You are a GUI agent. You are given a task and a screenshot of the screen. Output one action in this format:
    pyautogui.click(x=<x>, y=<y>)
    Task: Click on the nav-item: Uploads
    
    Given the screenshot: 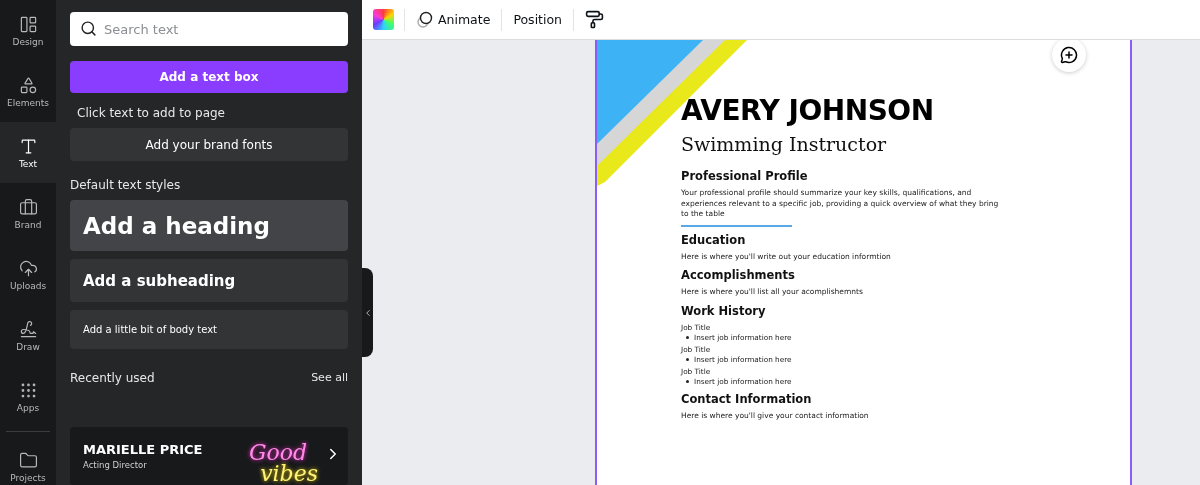 What is the action you would take?
    pyautogui.click(x=28, y=274)
    